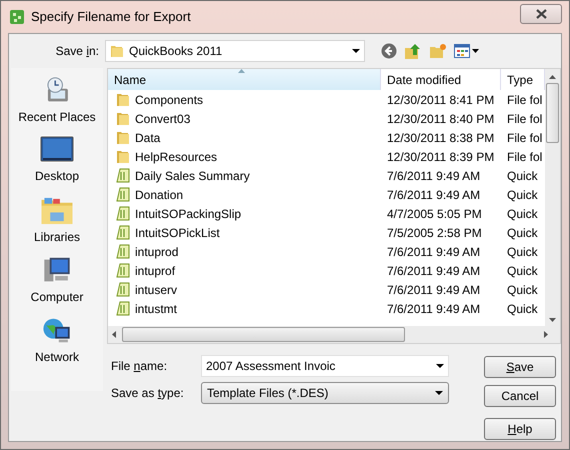  Describe the element at coordinates (520, 367) in the screenshot. I see `dialog-button: Save` at that location.